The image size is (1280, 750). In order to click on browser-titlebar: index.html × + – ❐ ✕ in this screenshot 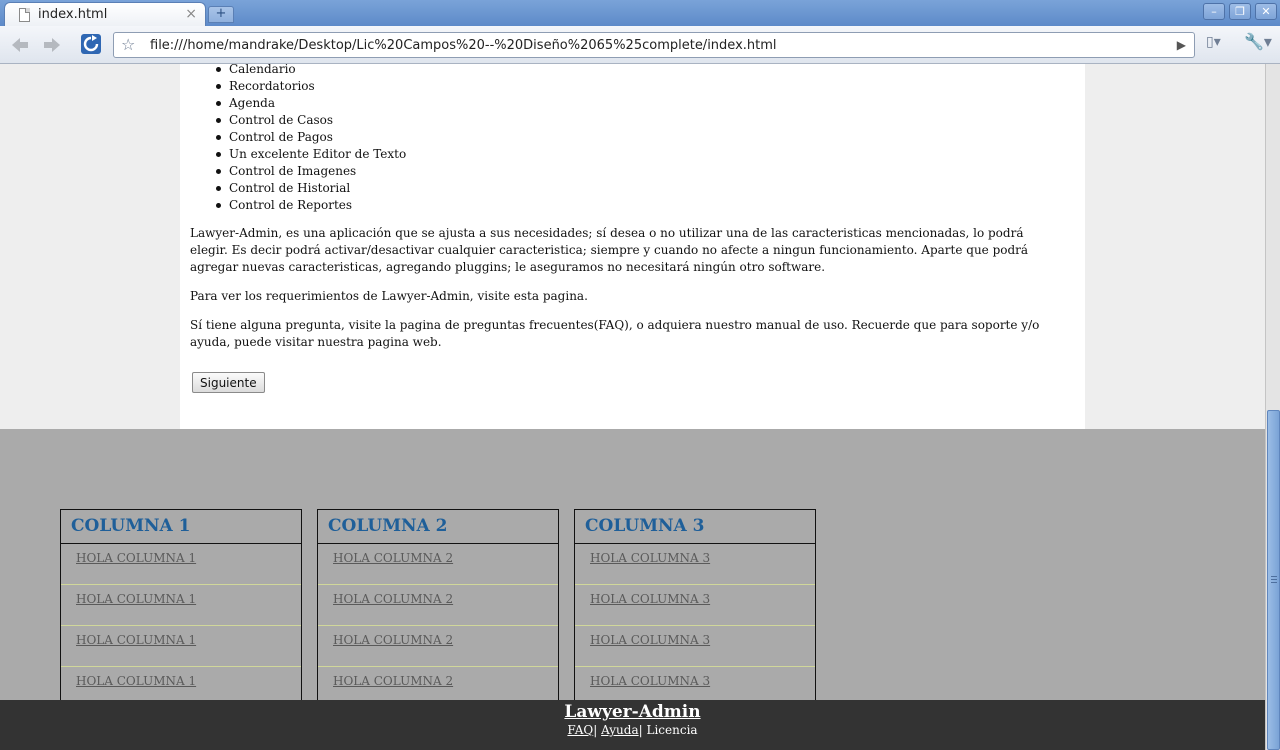, I will do `click(640, 13)`.